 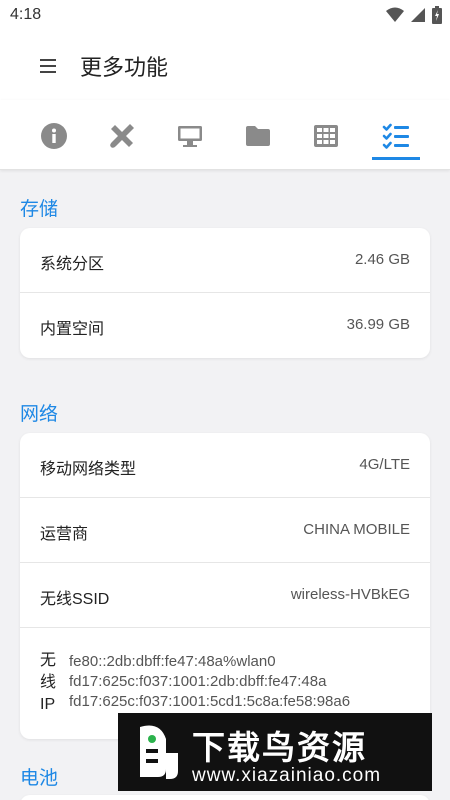 What do you see at coordinates (39, 414) in the screenshot?
I see `section-title-network: 网络` at bounding box center [39, 414].